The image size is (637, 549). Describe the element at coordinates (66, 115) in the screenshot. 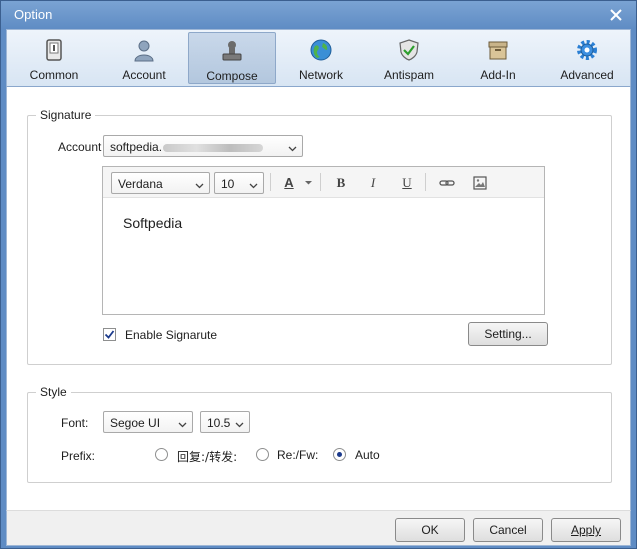

I see `signature-group-title: Signature` at that location.